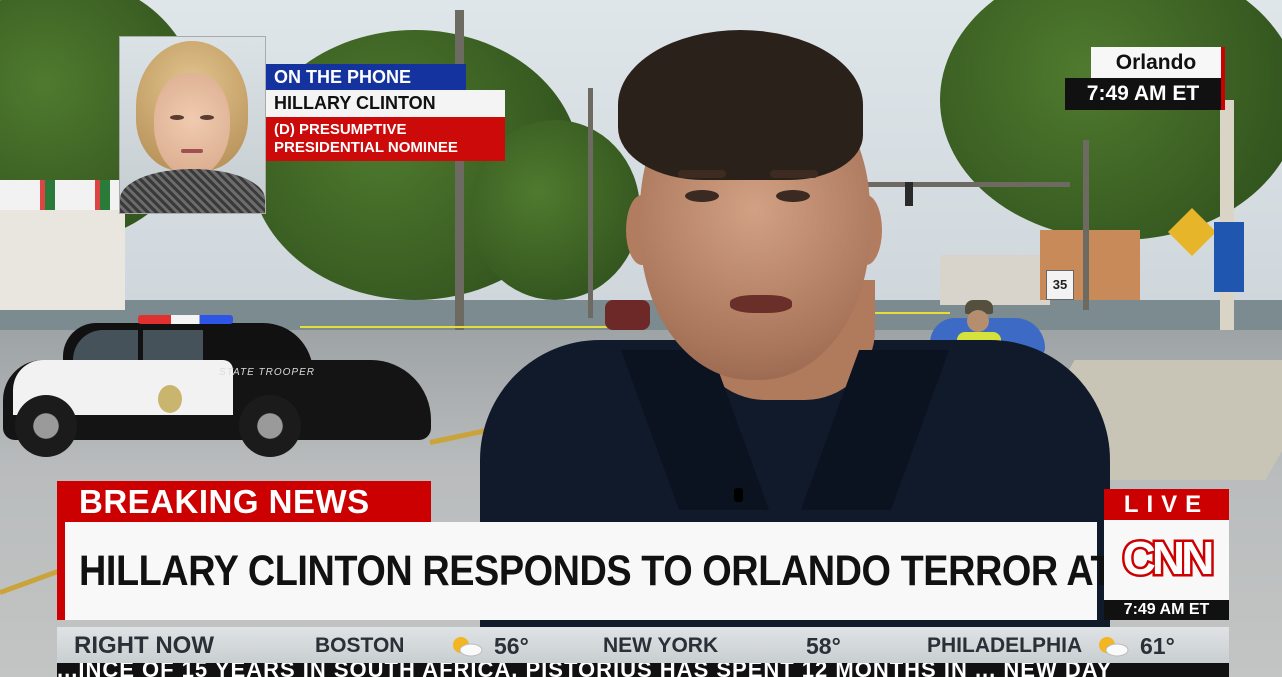 This screenshot has height=677, width=1282. What do you see at coordinates (62, 195) in the screenshot?
I see `gas-station-canopy` at bounding box center [62, 195].